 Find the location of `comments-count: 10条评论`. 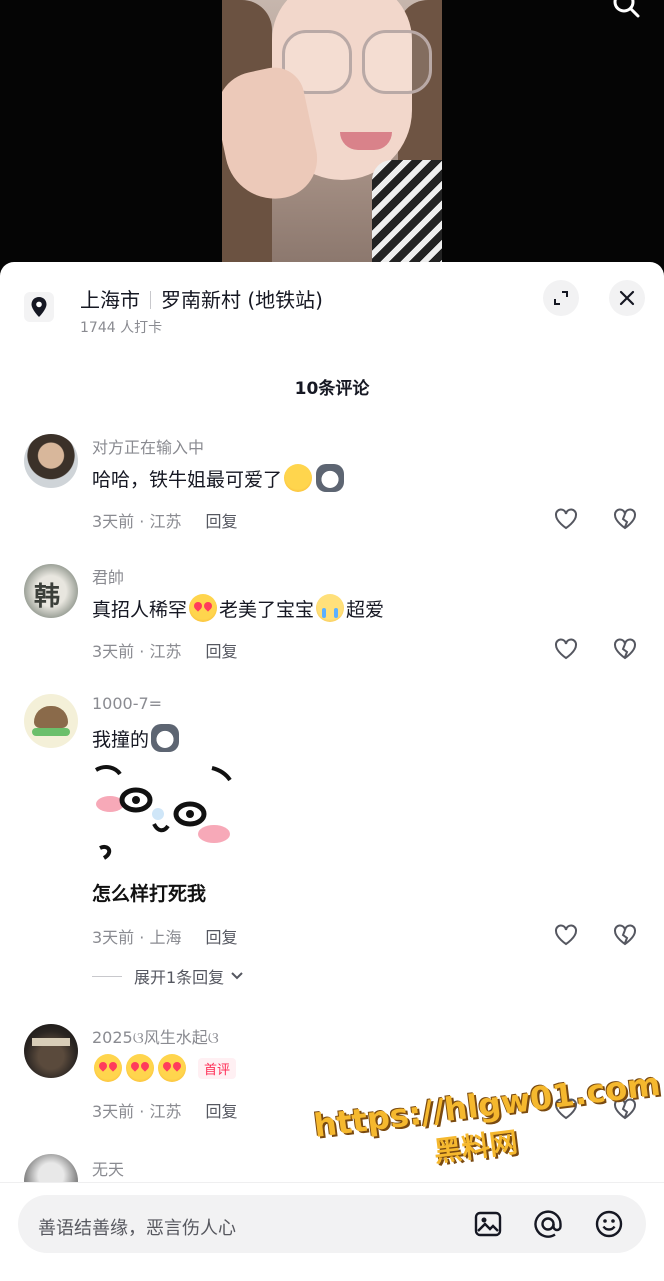

comments-count: 10条评论 is located at coordinates (332, 389).